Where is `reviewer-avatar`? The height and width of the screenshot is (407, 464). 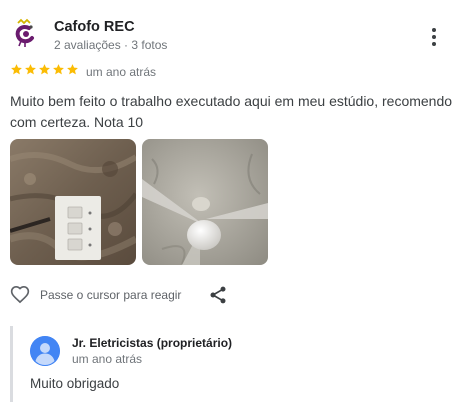
reviewer-avatar is located at coordinates (25, 33).